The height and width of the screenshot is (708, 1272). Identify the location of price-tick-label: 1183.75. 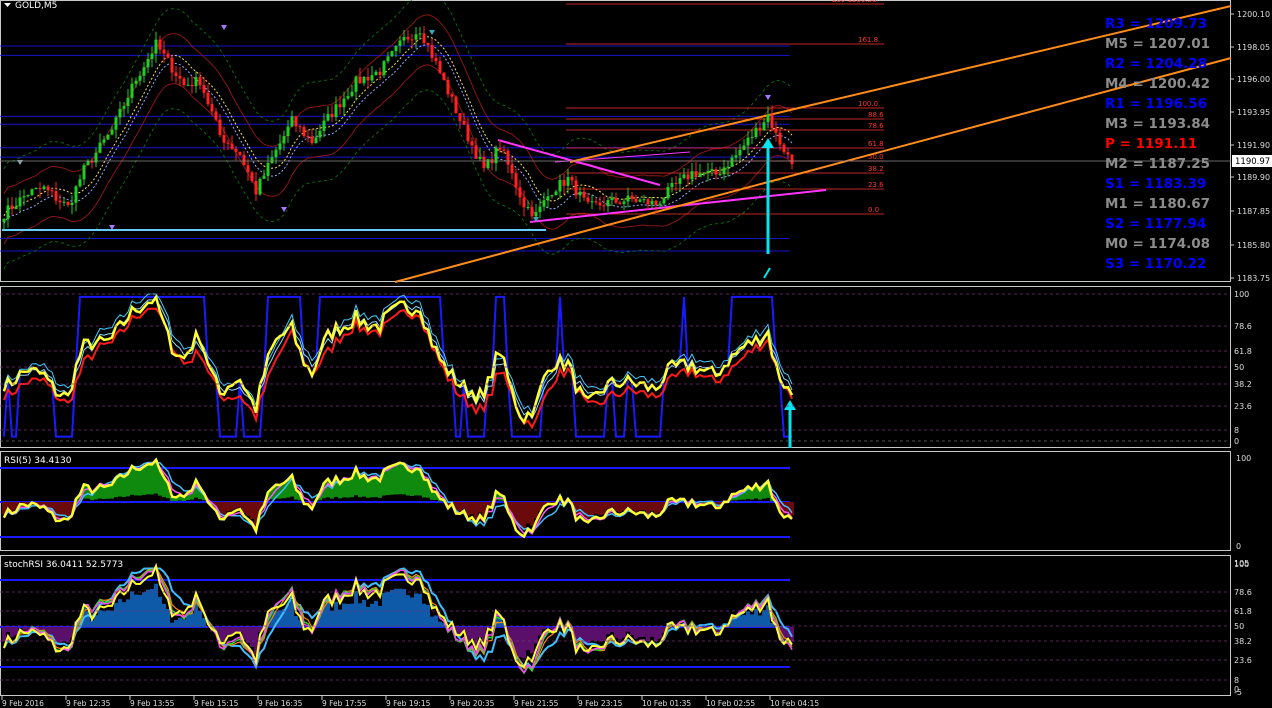
(1253, 278).